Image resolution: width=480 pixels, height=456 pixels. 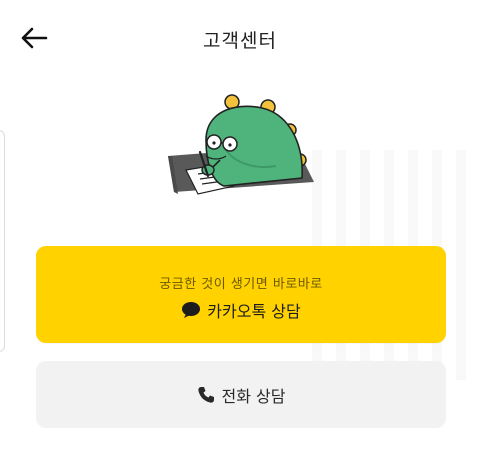 I want to click on phone-label-row: 전화 상담, so click(x=241, y=395).